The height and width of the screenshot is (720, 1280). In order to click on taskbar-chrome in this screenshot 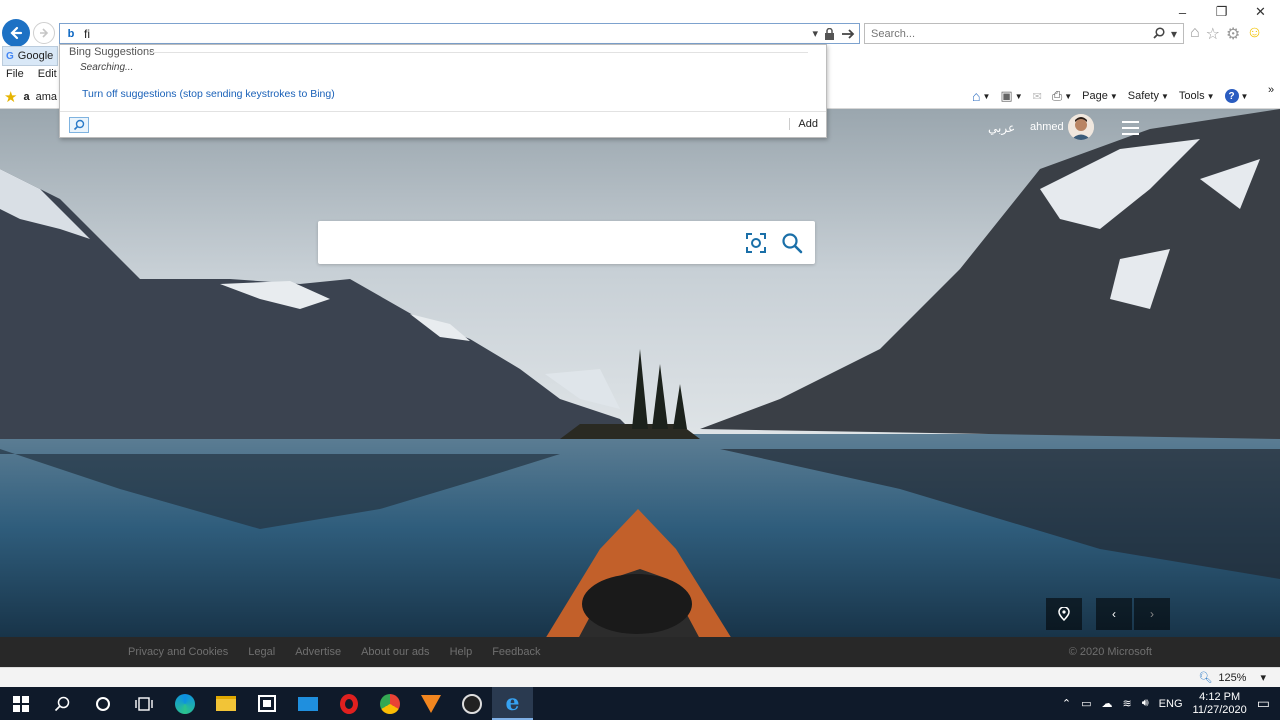, I will do `click(389, 703)`.